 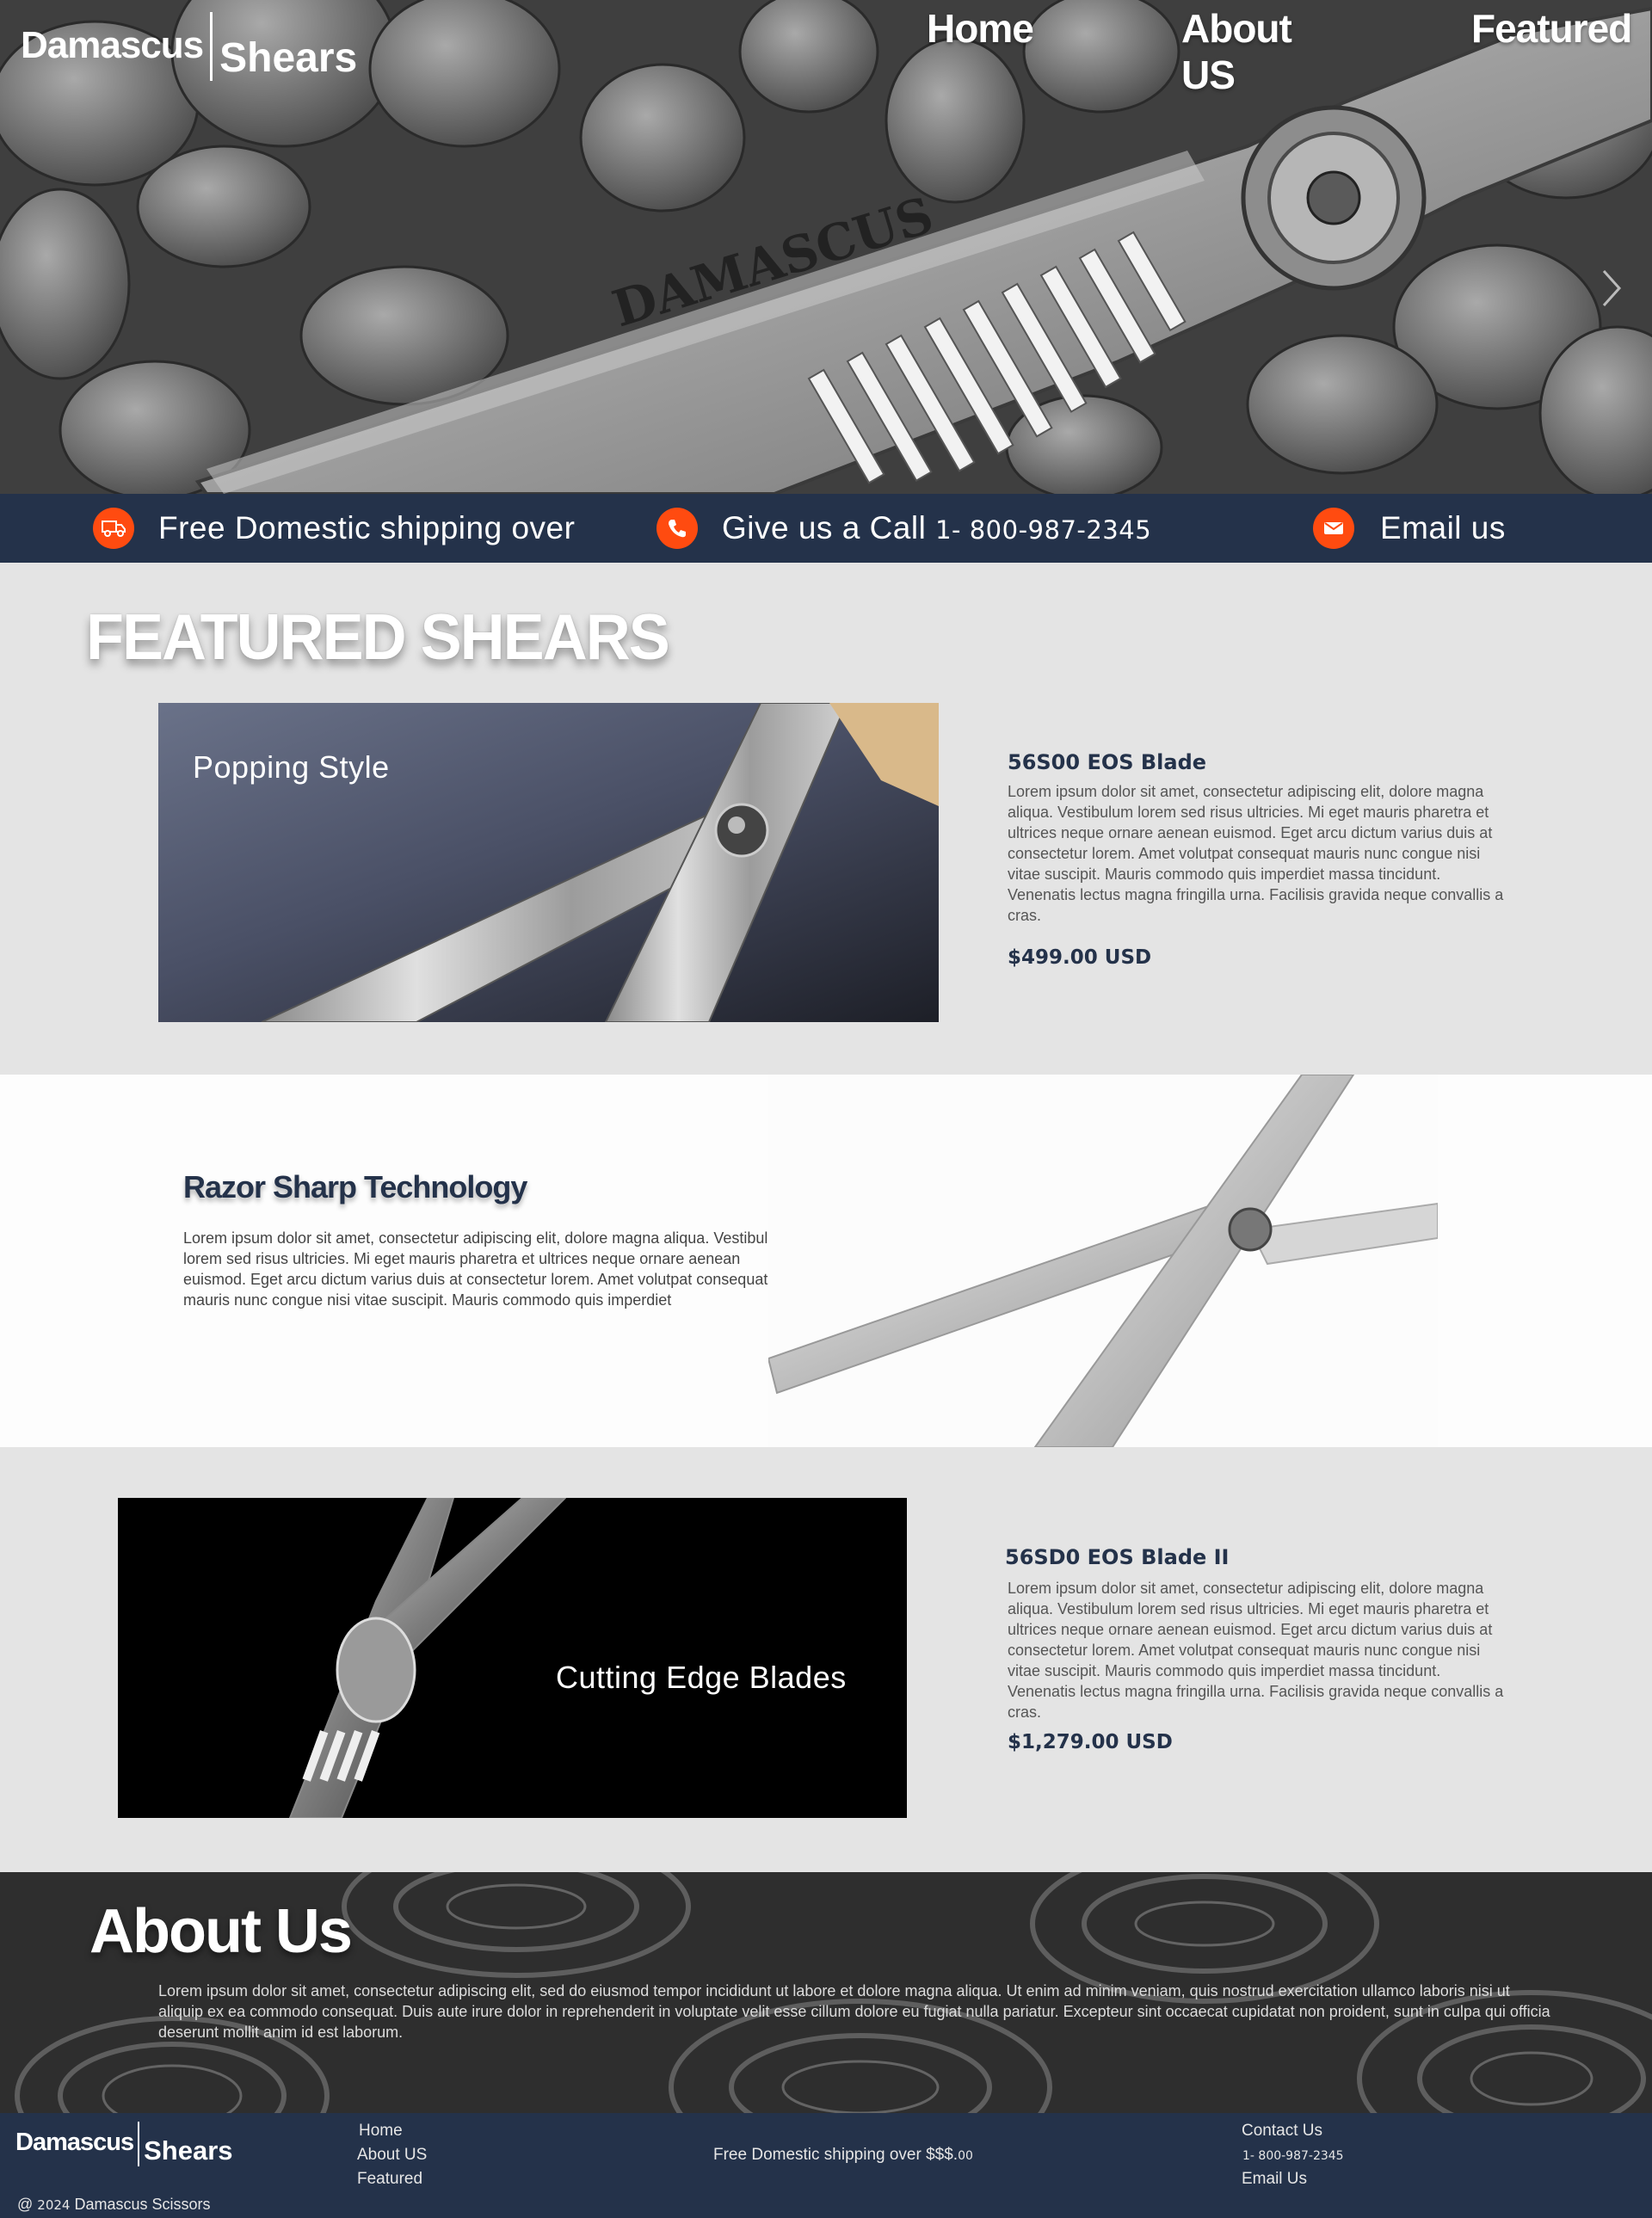 I want to click on call-number: 1- 800-987-2345, so click(x=1043, y=530).